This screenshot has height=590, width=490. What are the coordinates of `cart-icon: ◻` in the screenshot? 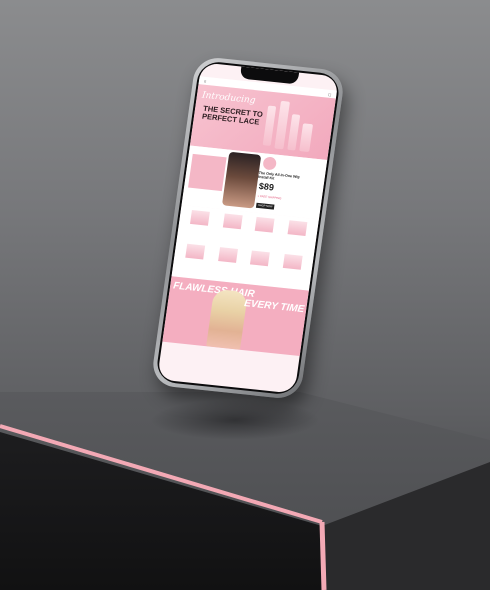 It's located at (330, 93).